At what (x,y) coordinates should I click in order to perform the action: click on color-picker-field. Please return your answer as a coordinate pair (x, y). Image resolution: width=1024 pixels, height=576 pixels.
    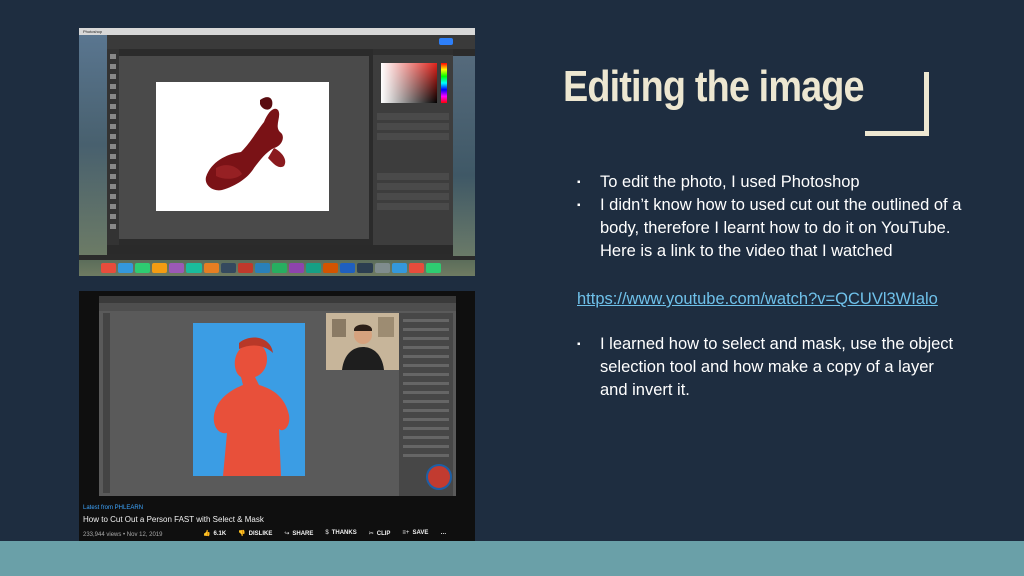
    Looking at the image, I should click on (409, 83).